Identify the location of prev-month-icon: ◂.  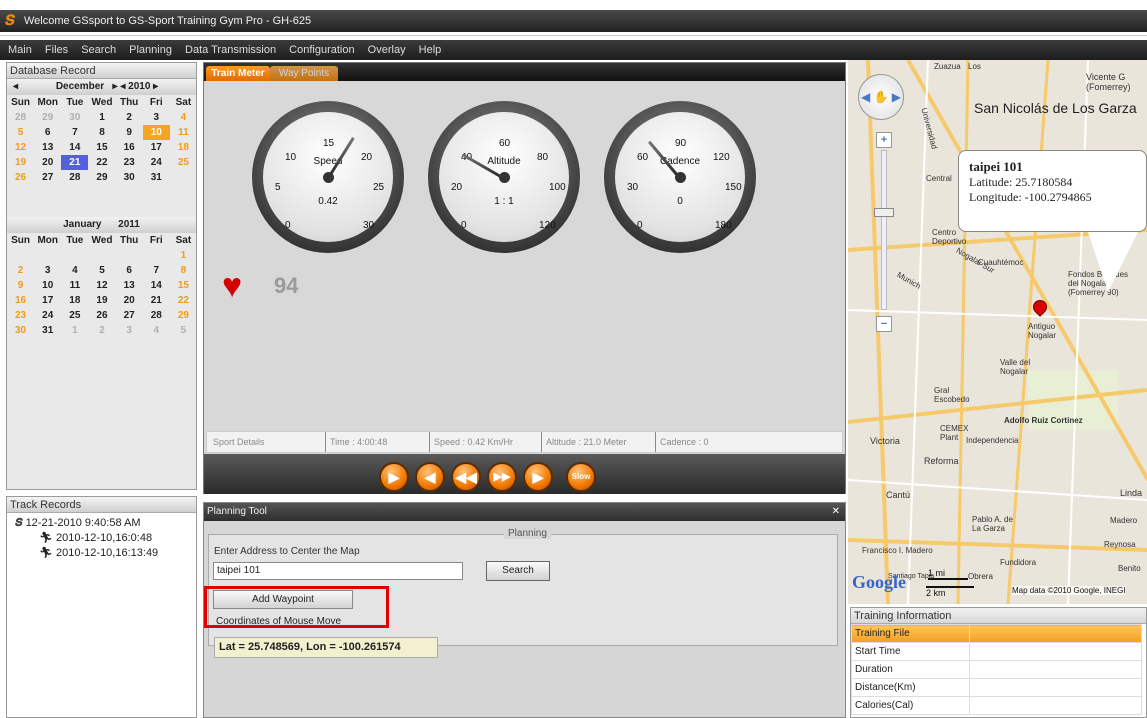
(15, 87).